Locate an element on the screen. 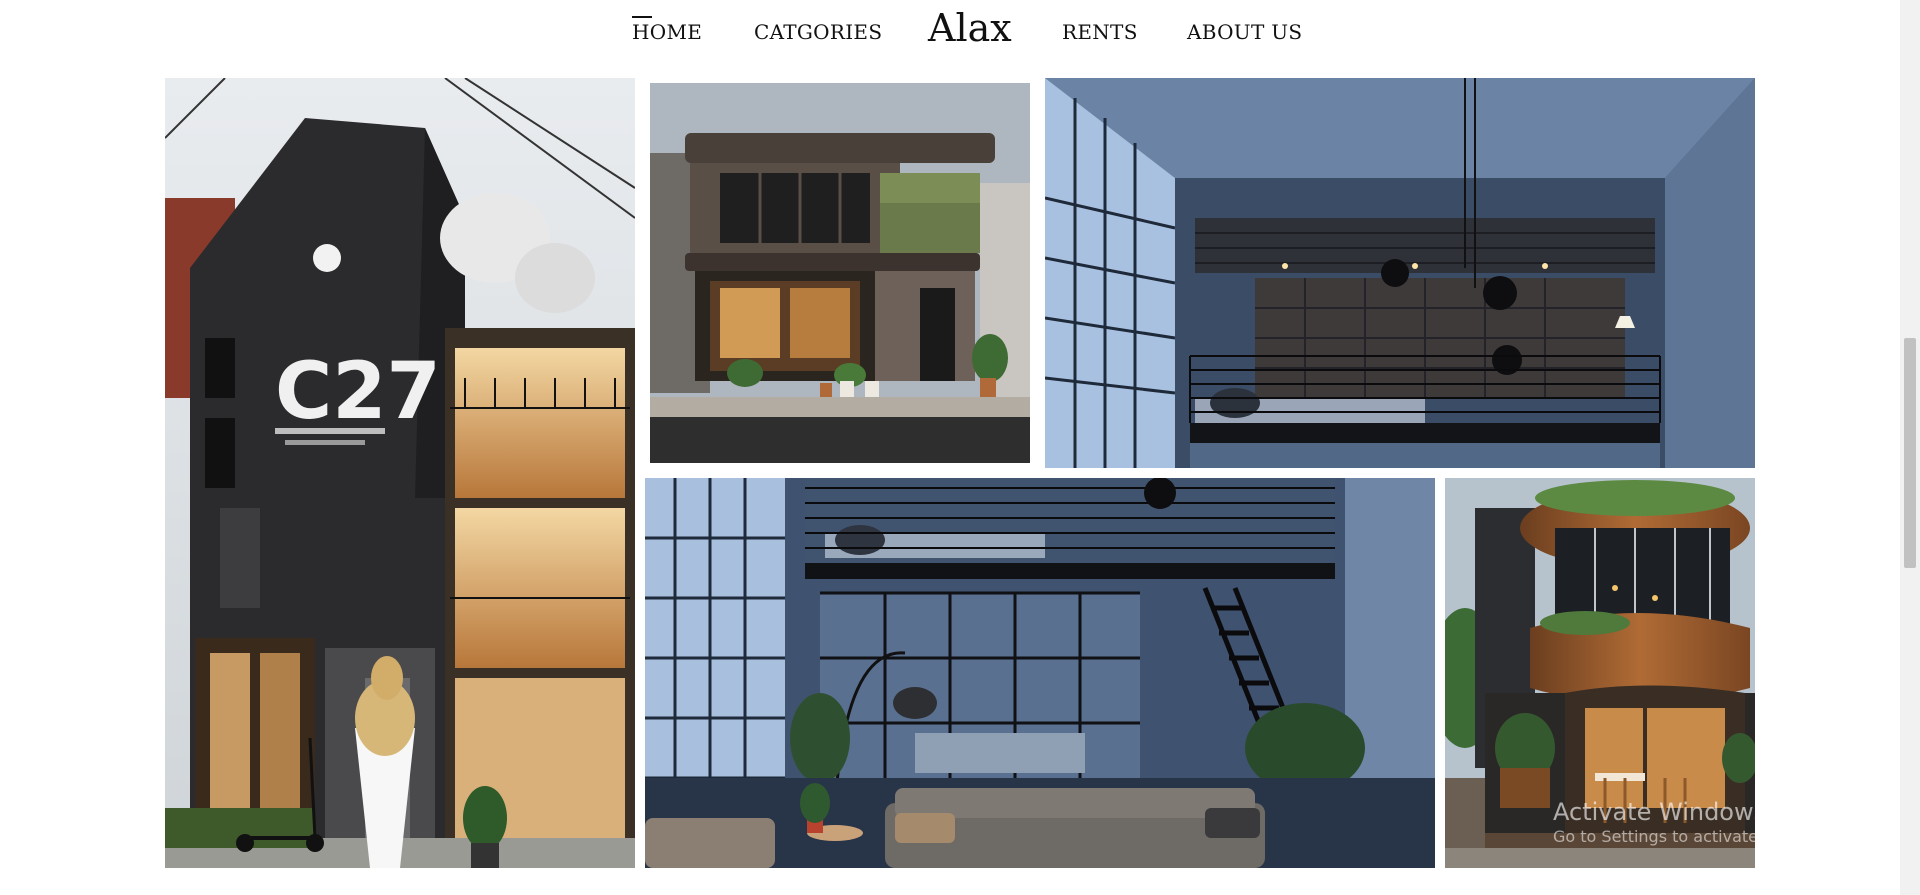 Image resolution: width=1920 pixels, height=895 pixels. nav-categories-label: CATGORIES is located at coordinates (818, 32).